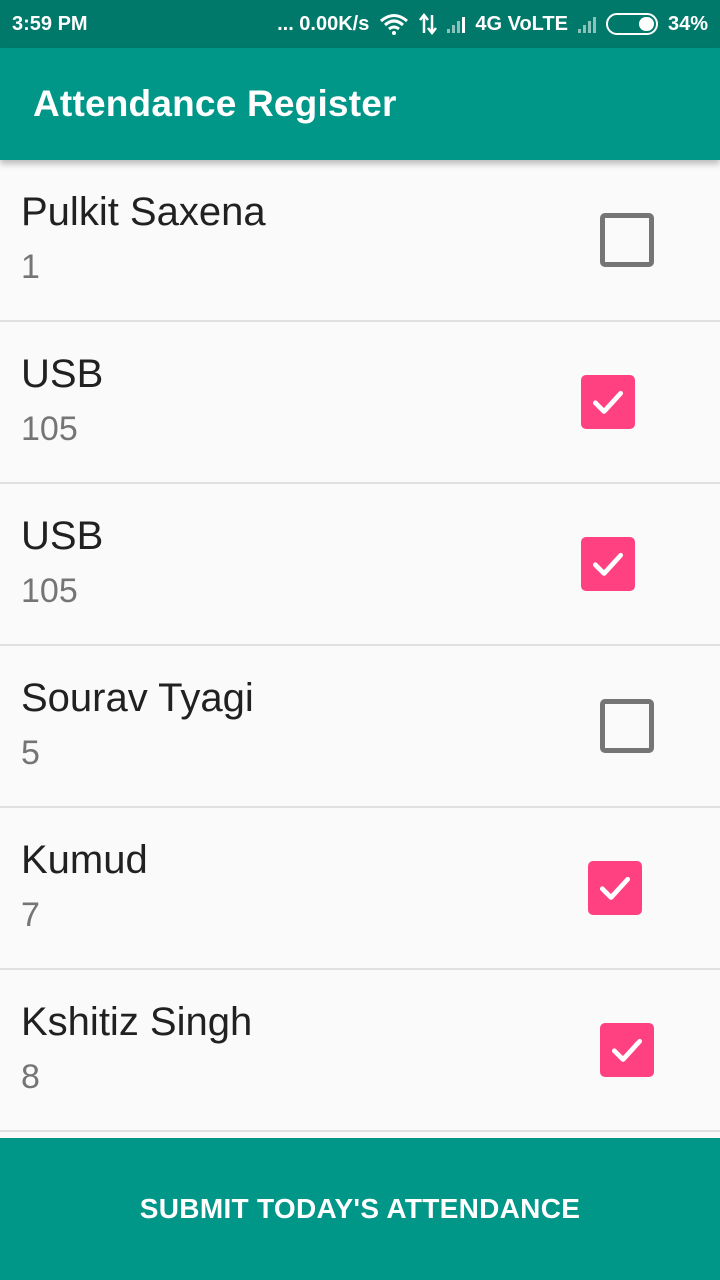 Image resolution: width=720 pixels, height=1280 pixels. Describe the element at coordinates (687, 23) in the screenshot. I see `battery-level: 34%` at that location.